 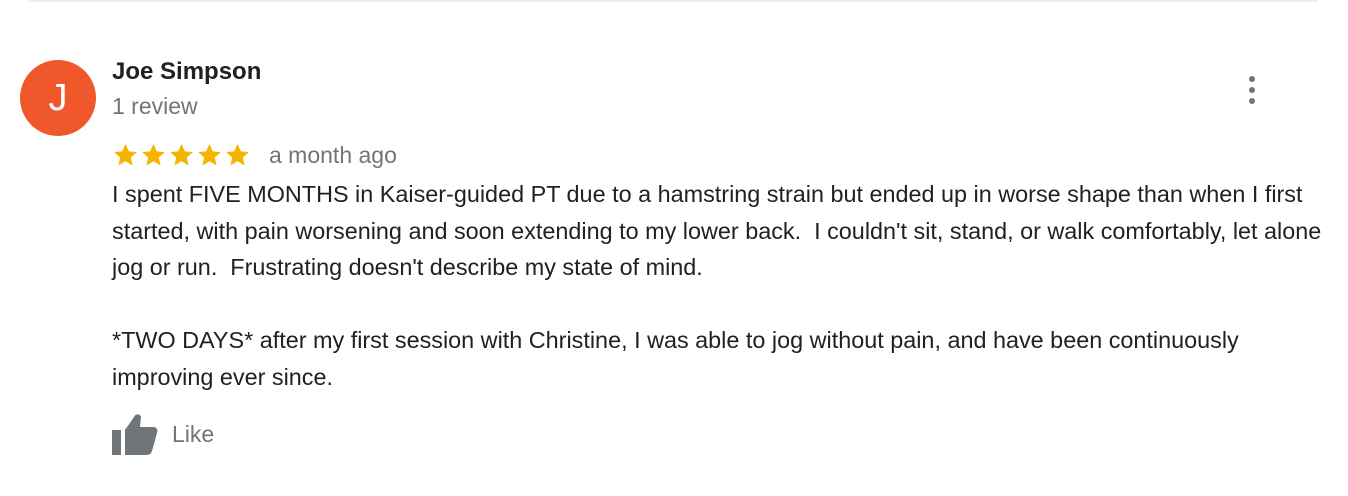 I want to click on review-time: a month ago, so click(x=333, y=154).